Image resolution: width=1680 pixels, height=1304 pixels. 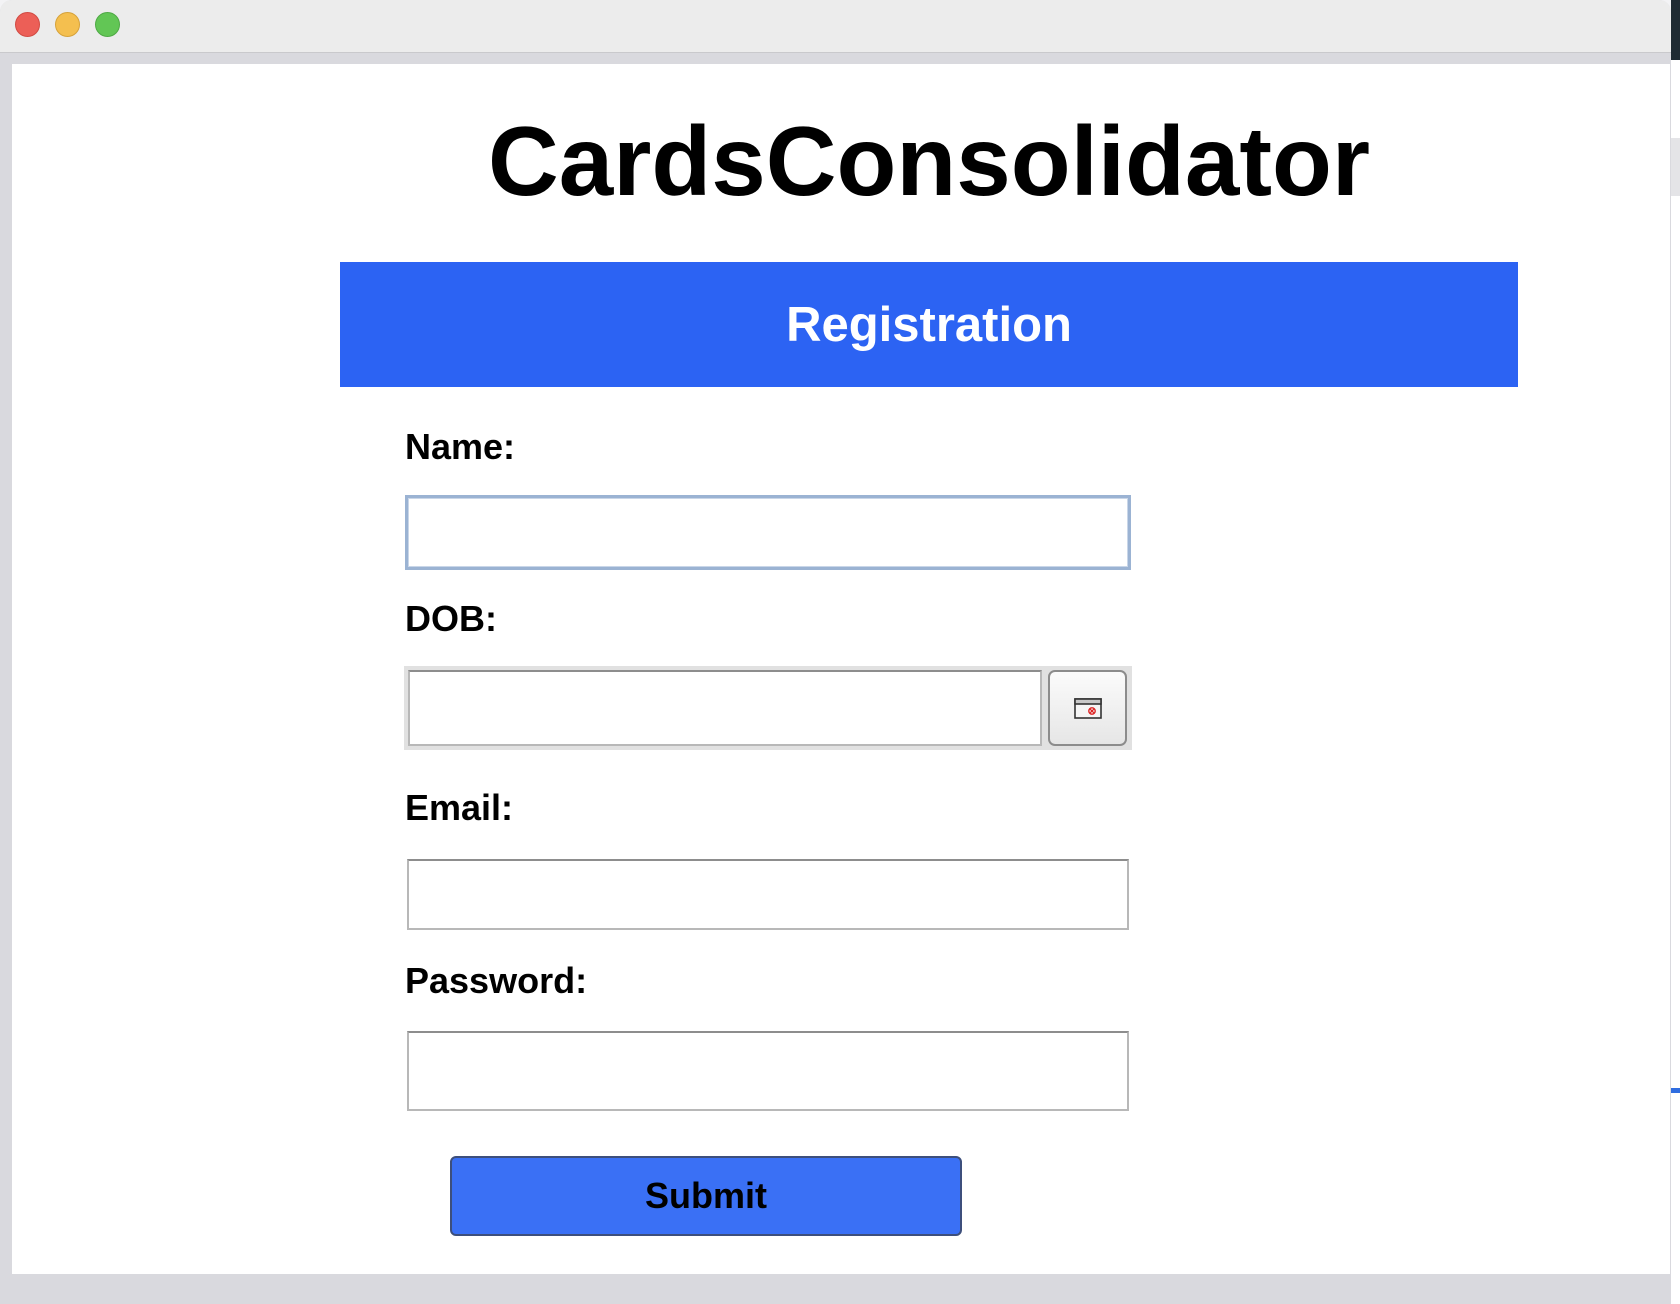 I want to click on password-label: Password:, so click(x=496, y=980).